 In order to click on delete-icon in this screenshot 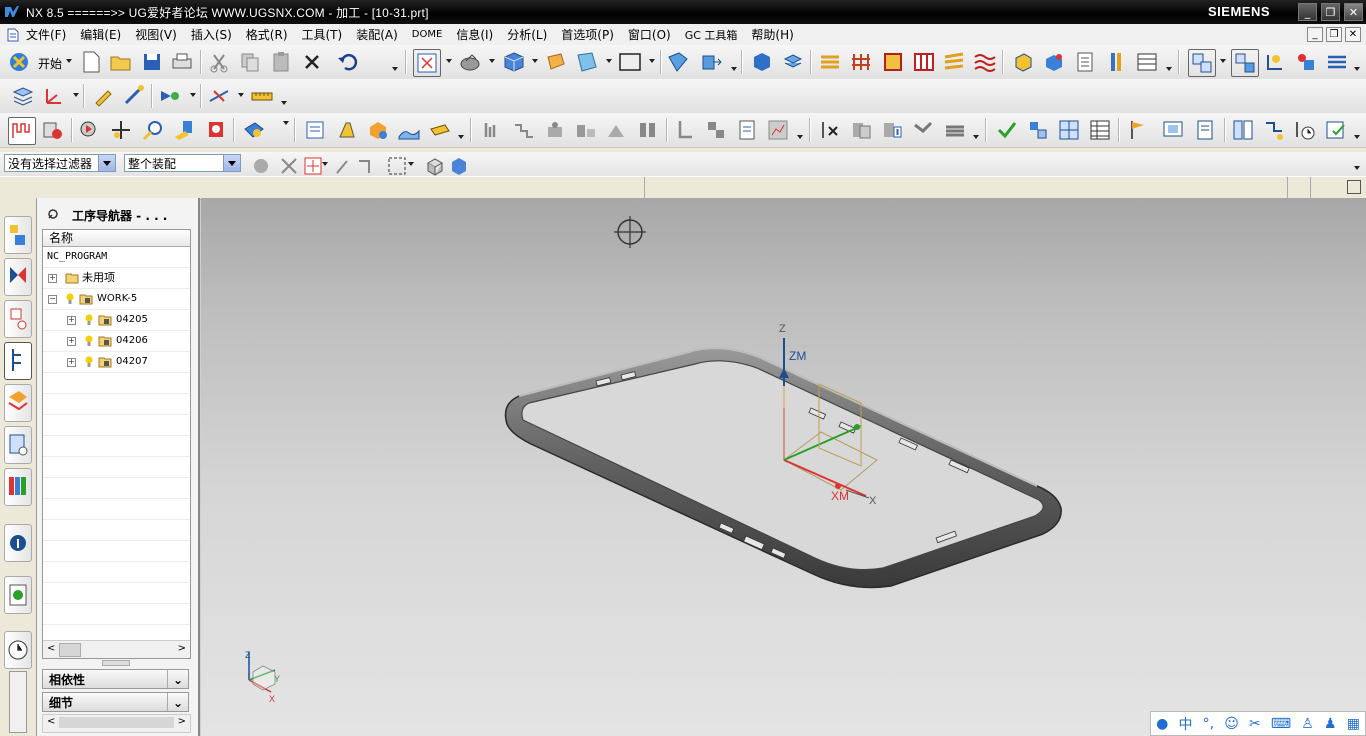, I will do `click(312, 62)`.